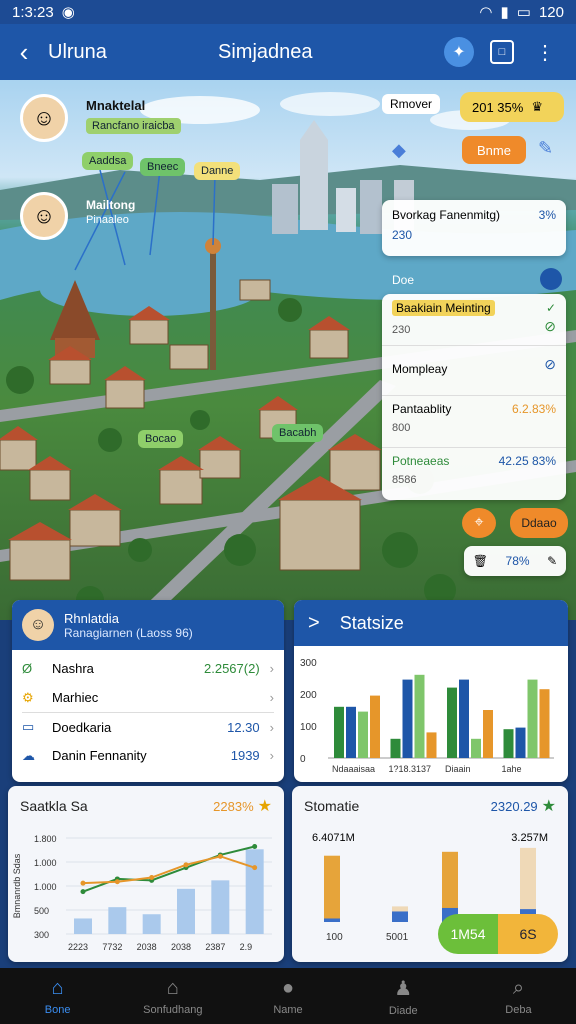 The image size is (576, 1024). Describe the element at coordinates (41, 935) in the screenshot. I see `y-tick-label: 300` at that location.